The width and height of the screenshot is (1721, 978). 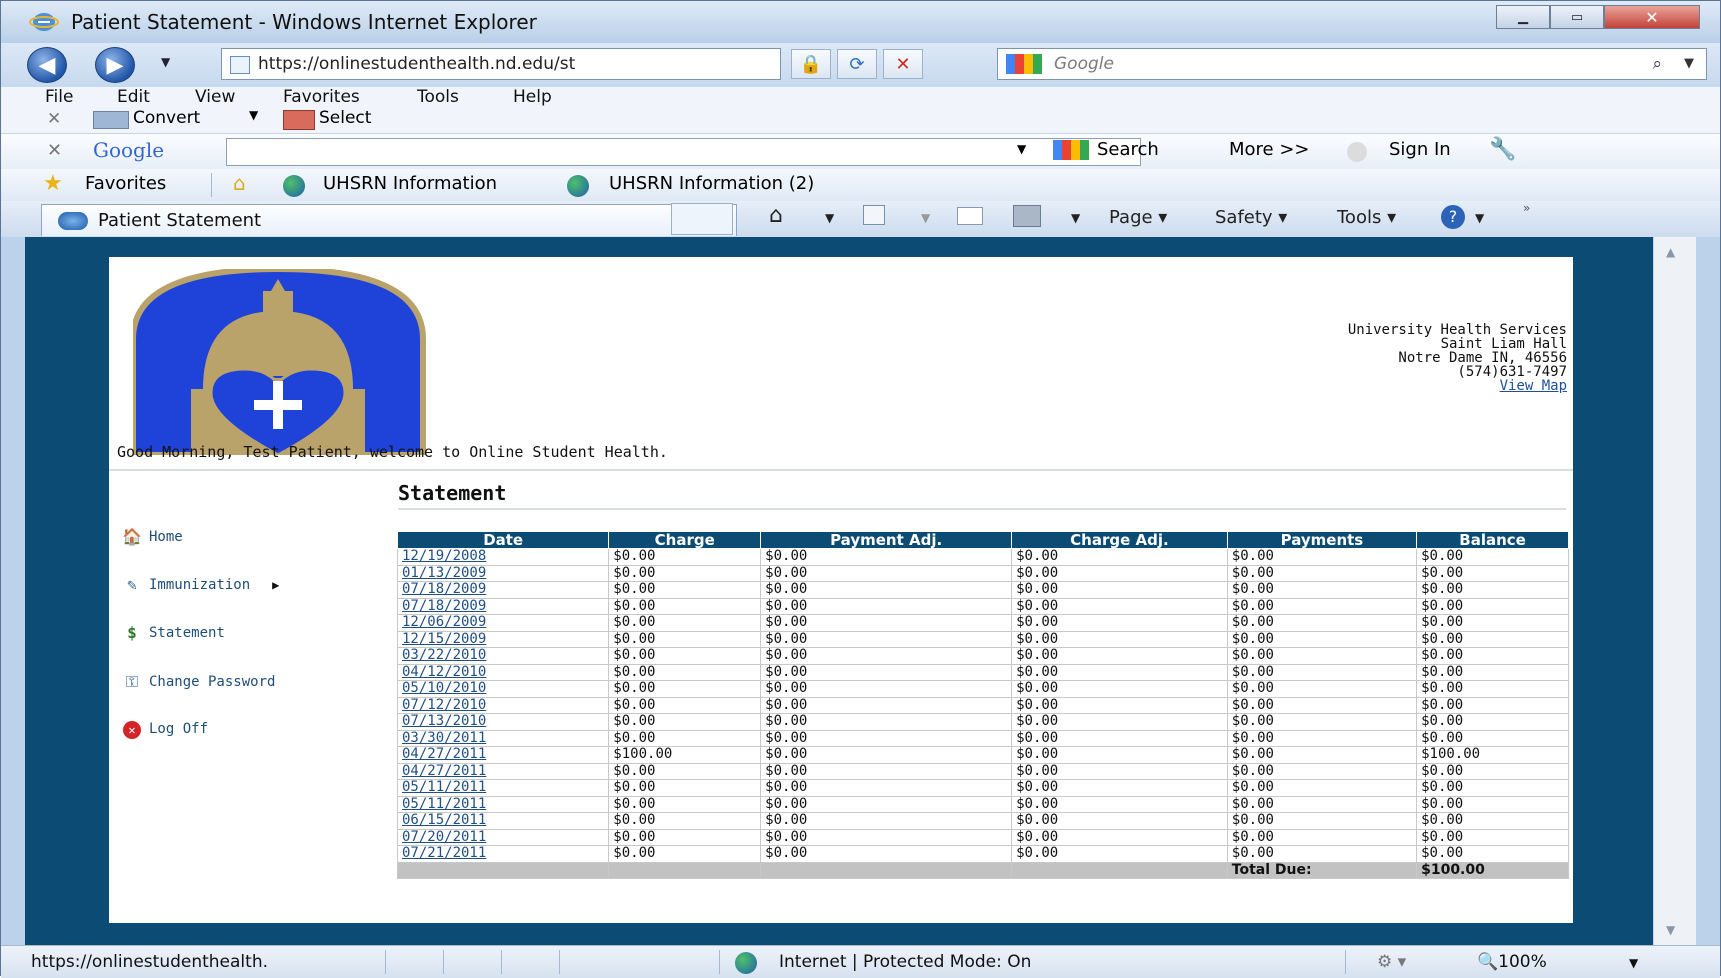 I want to click on date-link: 07/20/2011, so click(x=444, y=837).